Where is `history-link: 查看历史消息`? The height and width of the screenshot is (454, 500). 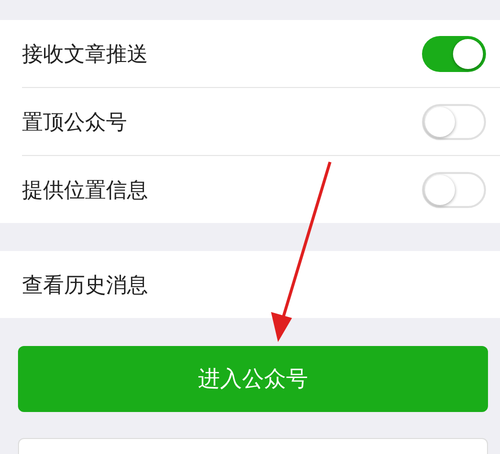
history-link: 查看历史消息 is located at coordinates (85, 284).